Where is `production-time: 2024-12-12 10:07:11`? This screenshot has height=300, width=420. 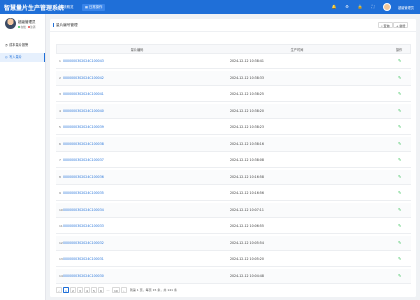 production-time: 2024-12-12 10:07:11 is located at coordinates (247, 209).